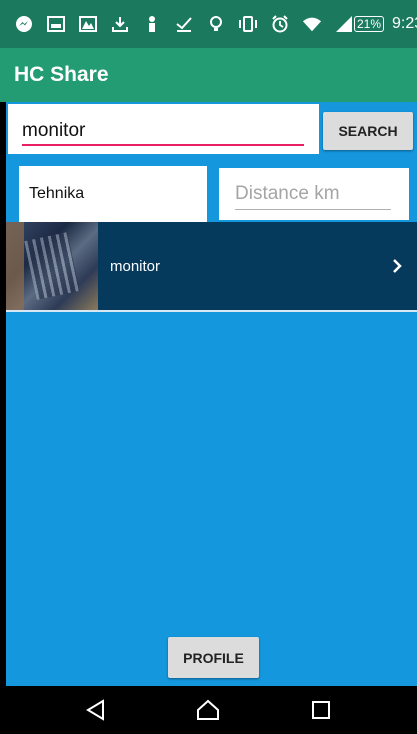 The width and height of the screenshot is (417, 734). I want to click on distance-field-box, so click(314, 194).